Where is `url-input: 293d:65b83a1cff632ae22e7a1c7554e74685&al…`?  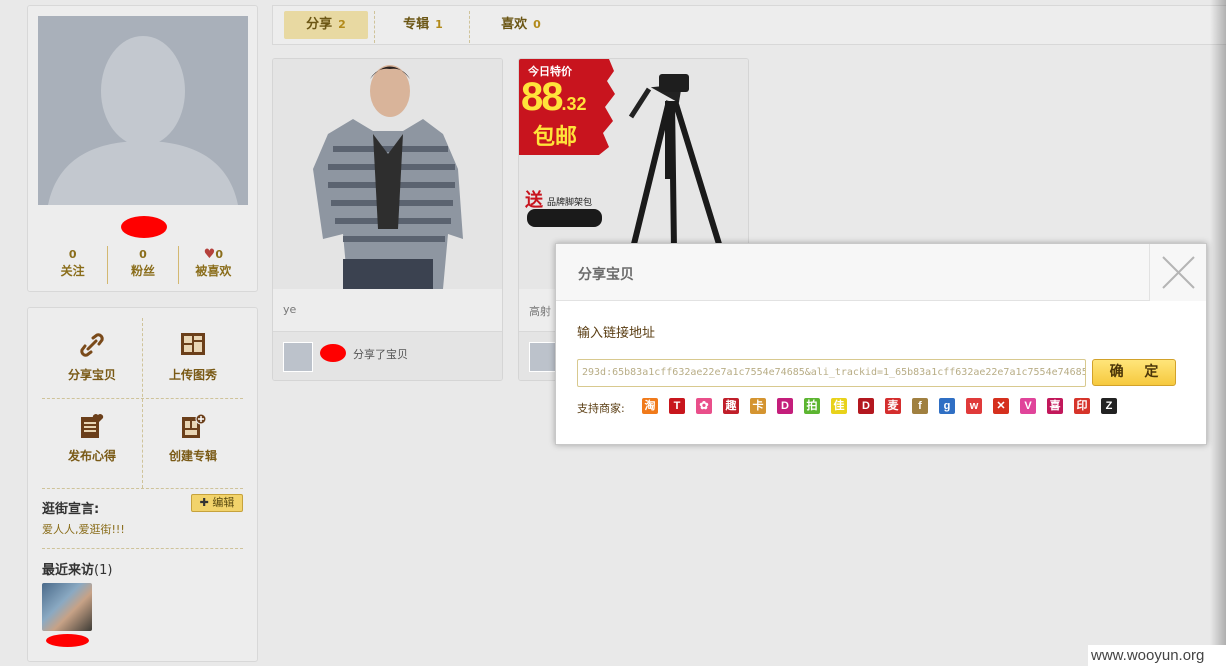
url-input: 293d:65b83a1cff632ae22e7a1c7554e74685&al… is located at coordinates (831, 373).